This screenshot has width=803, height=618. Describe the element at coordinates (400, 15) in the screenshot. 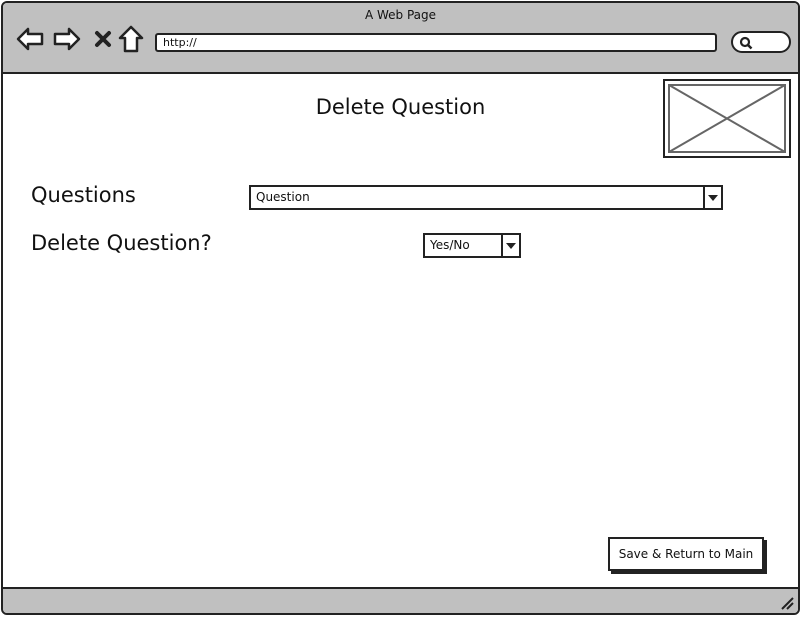

I see `window-title: A Web Page` at that location.